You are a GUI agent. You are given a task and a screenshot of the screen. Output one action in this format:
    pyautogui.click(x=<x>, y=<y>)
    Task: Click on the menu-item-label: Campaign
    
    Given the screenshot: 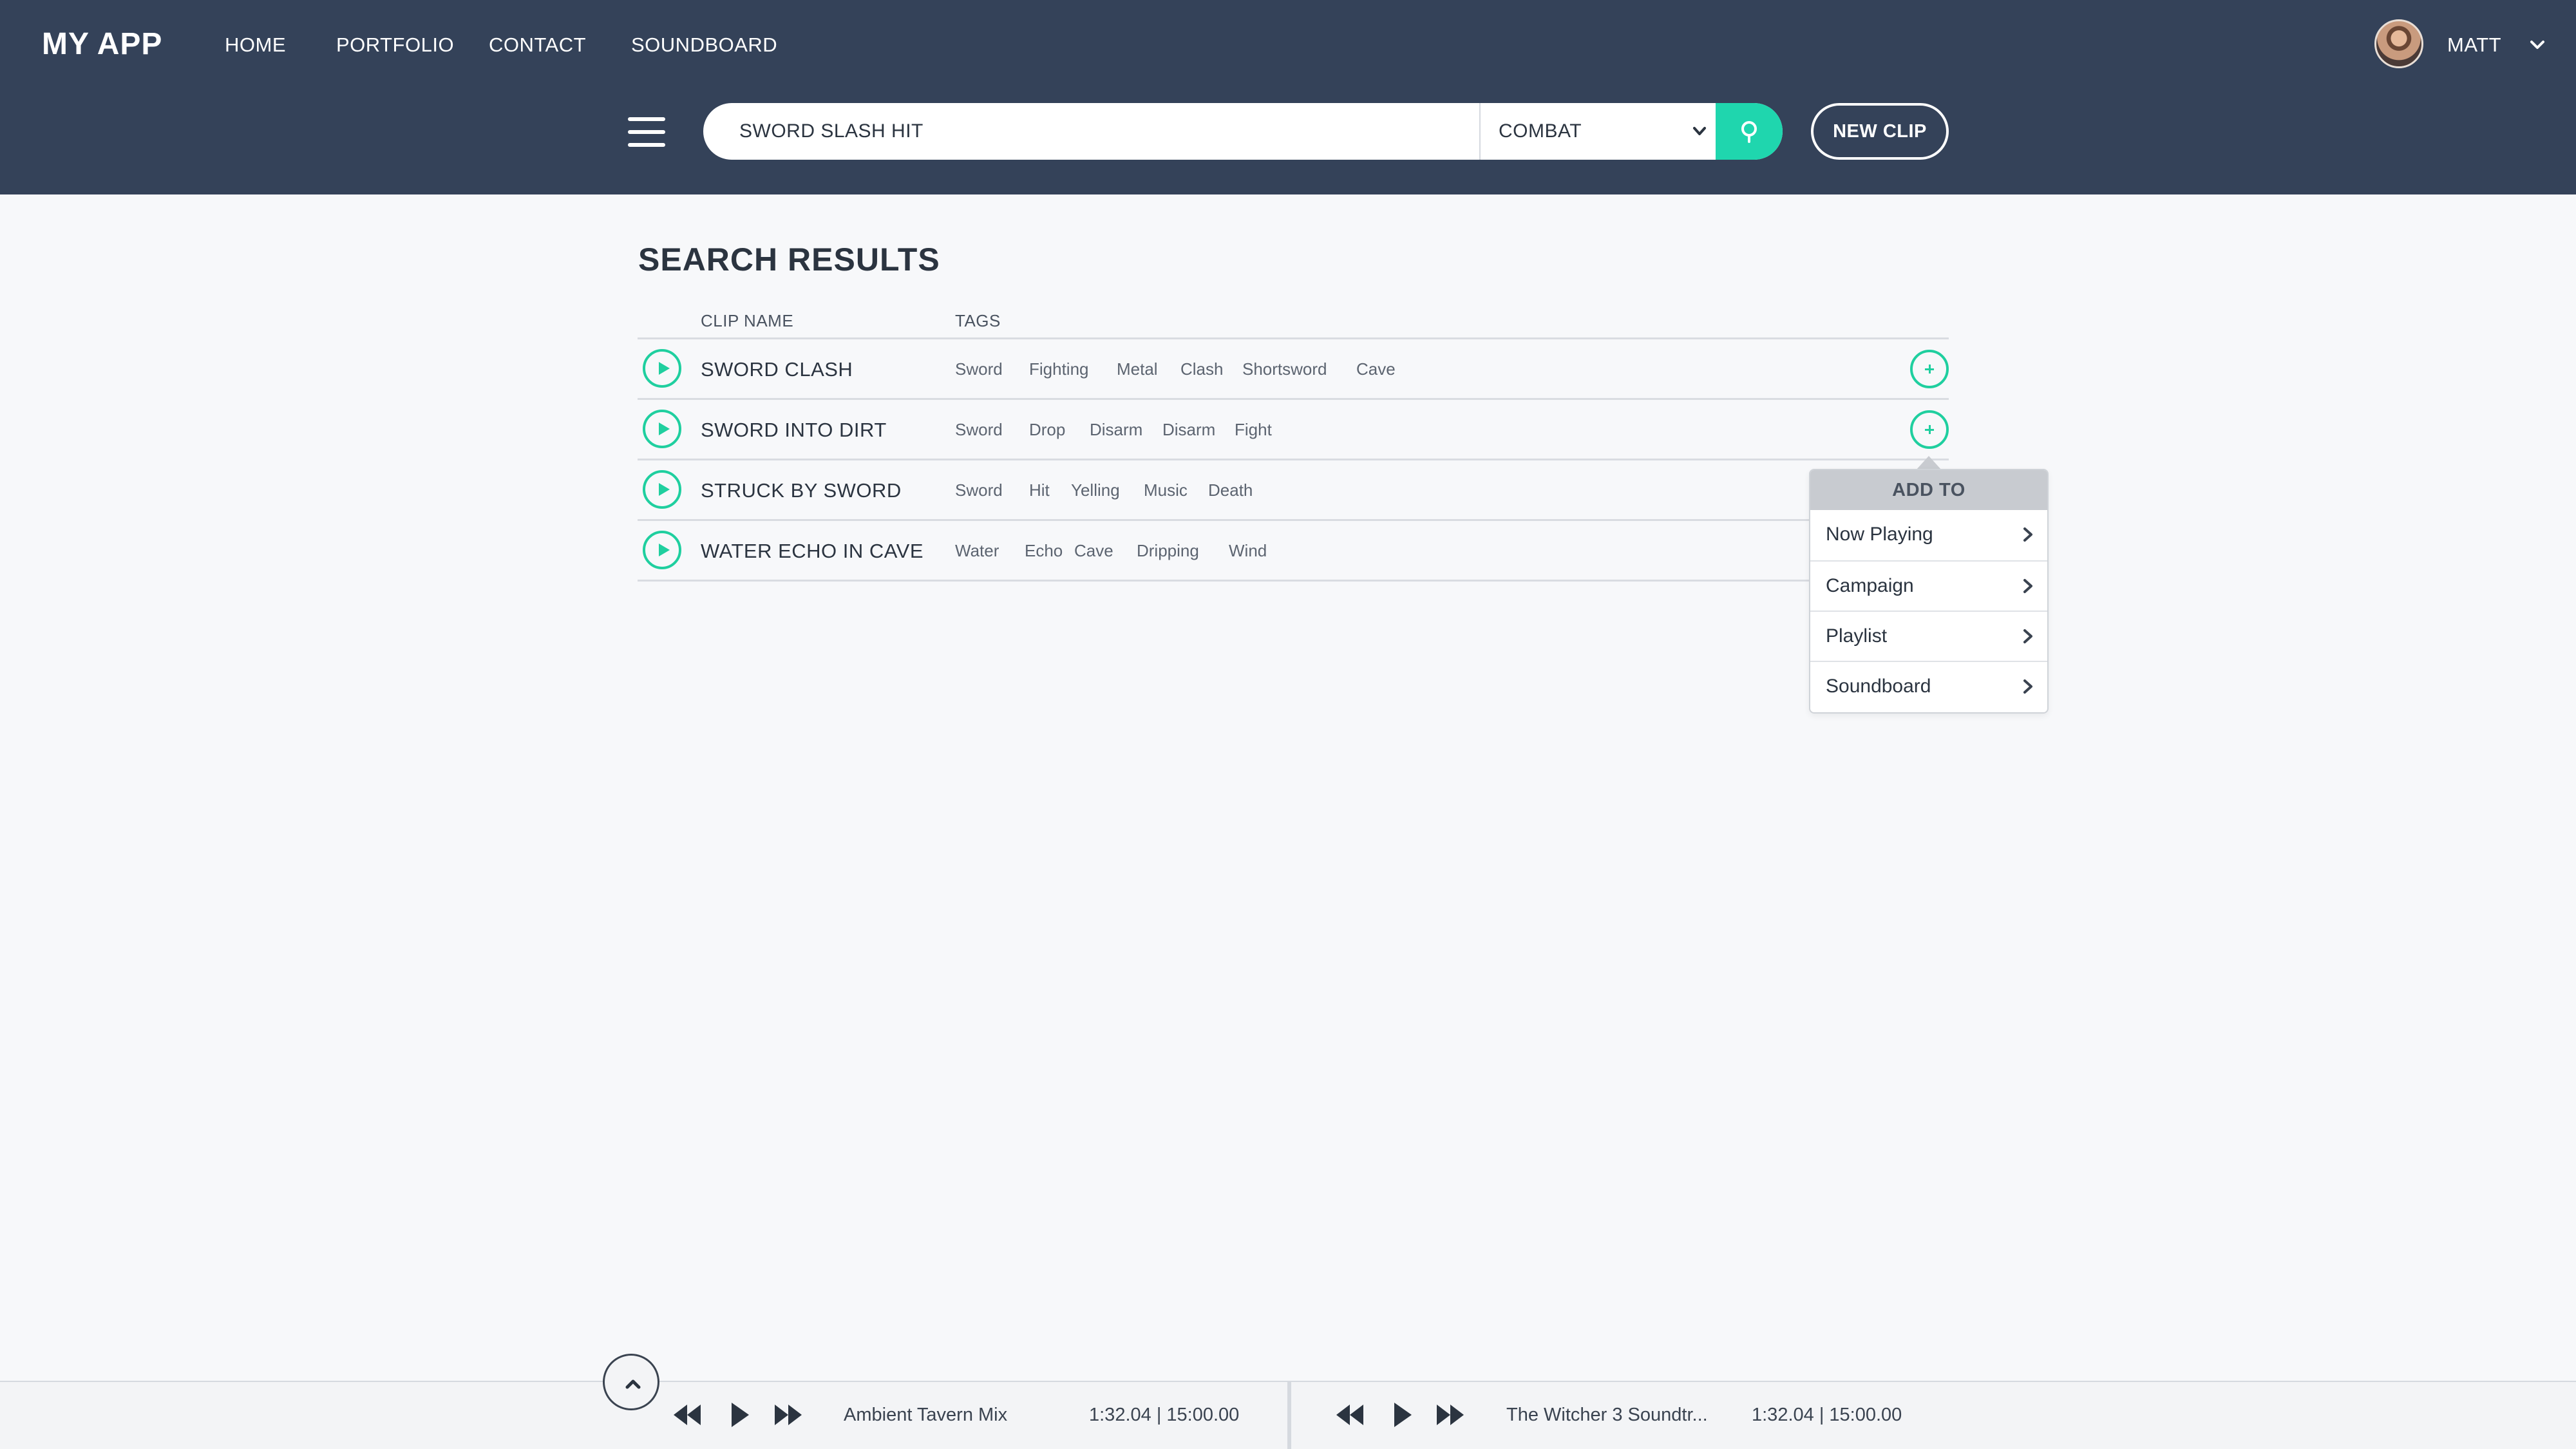 What is the action you would take?
    pyautogui.click(x=1870, y=586)
    